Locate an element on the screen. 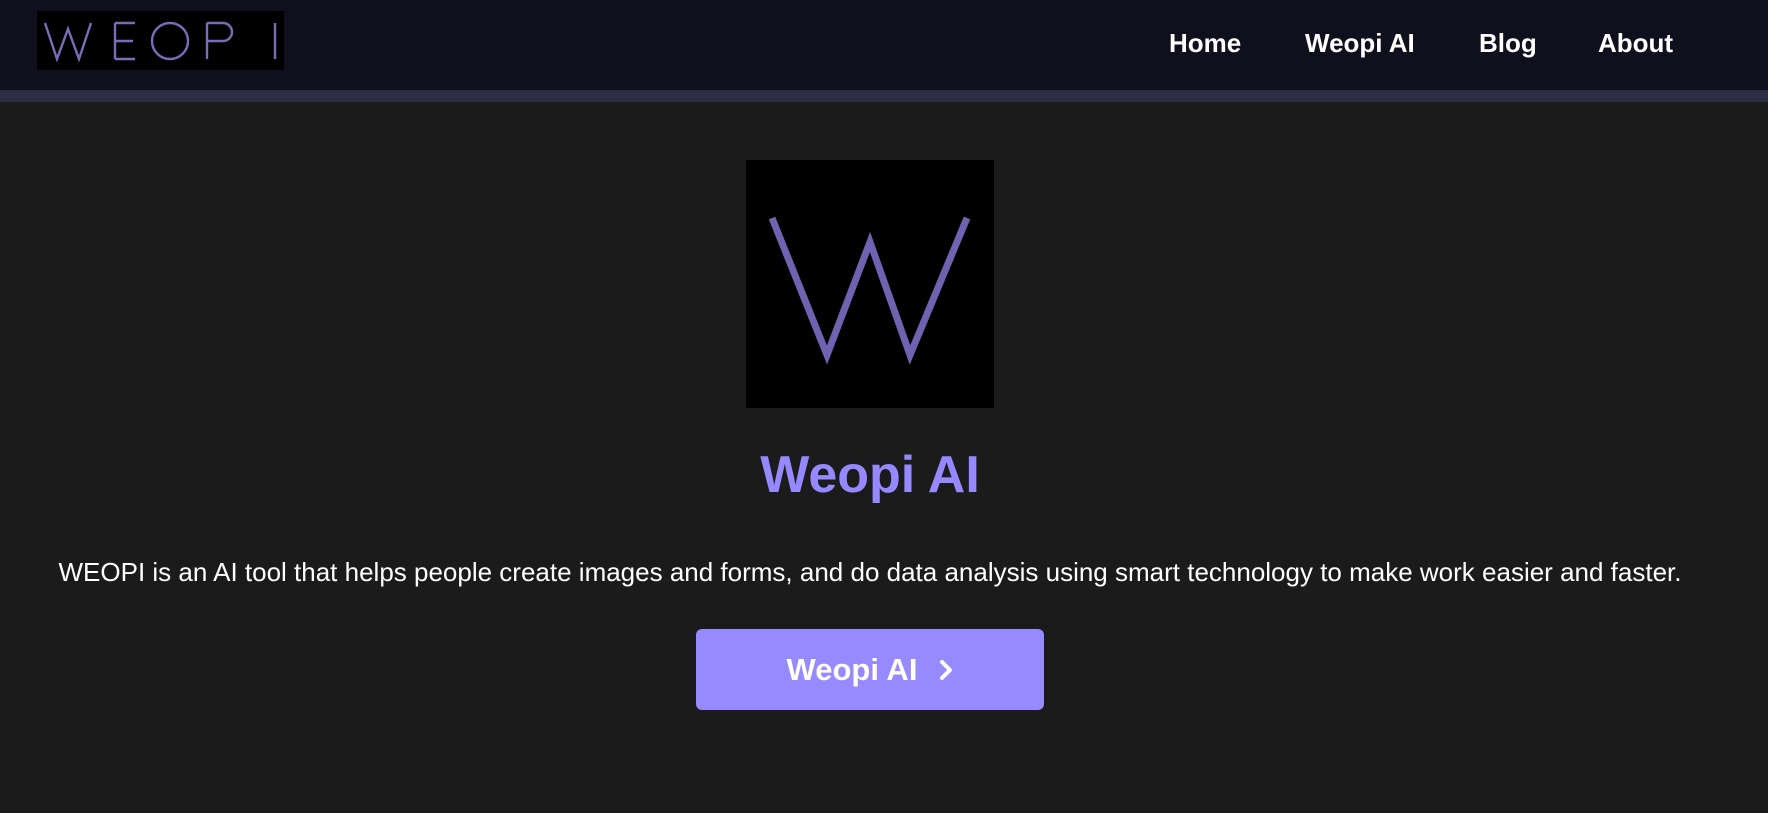 Image resolution: width=1768 pixels, height=813 pixels. chevron-right-icon is located at coordinates (946, 670).